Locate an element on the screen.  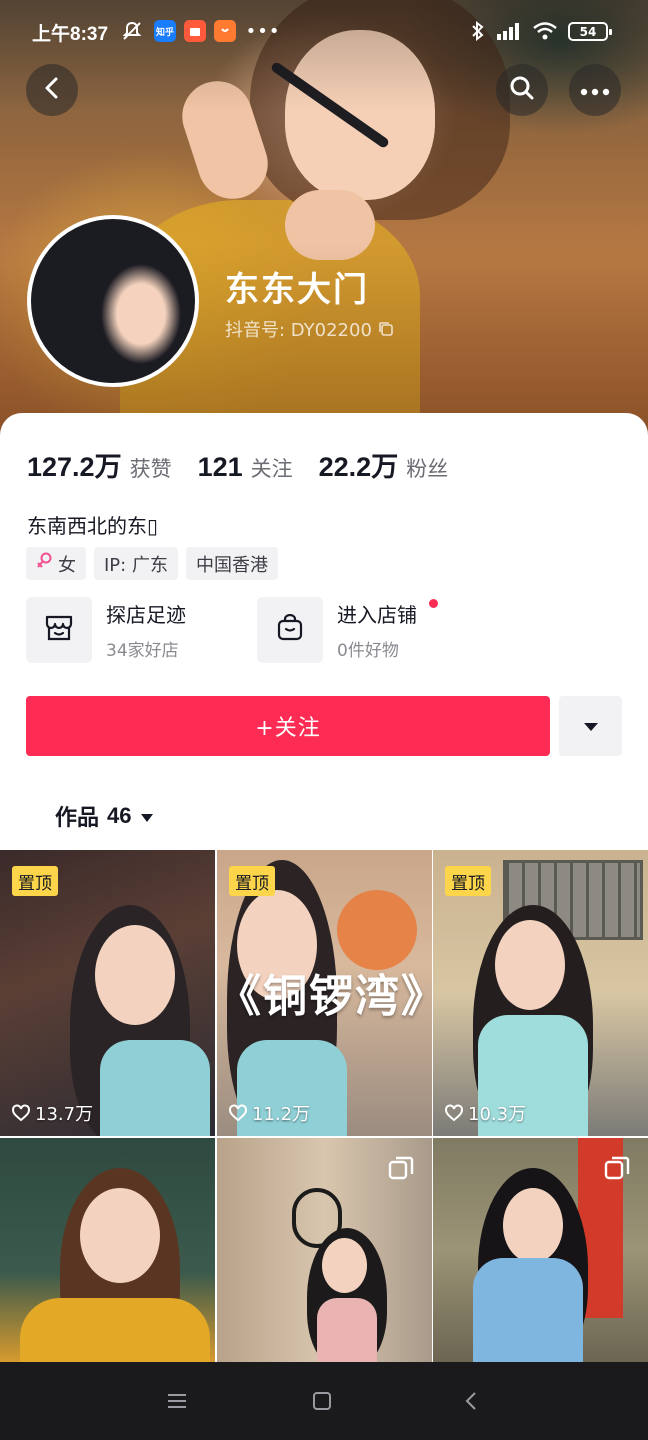
bluetooth-icon is located at coordinates (478, 31).